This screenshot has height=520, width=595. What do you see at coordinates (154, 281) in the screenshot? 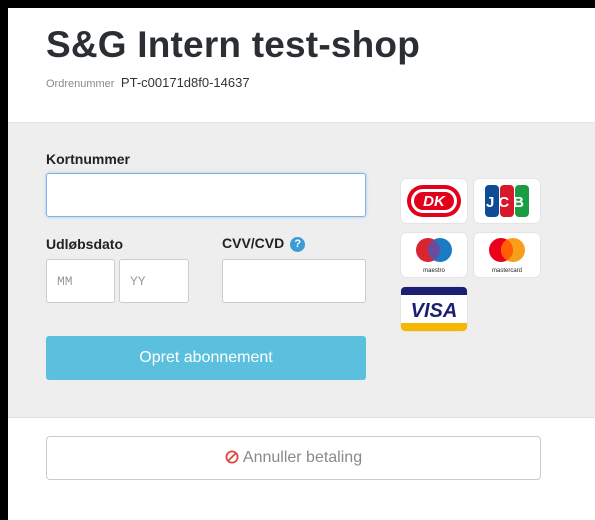
I see `expiry-year-input` at bounding box center [154, 281].